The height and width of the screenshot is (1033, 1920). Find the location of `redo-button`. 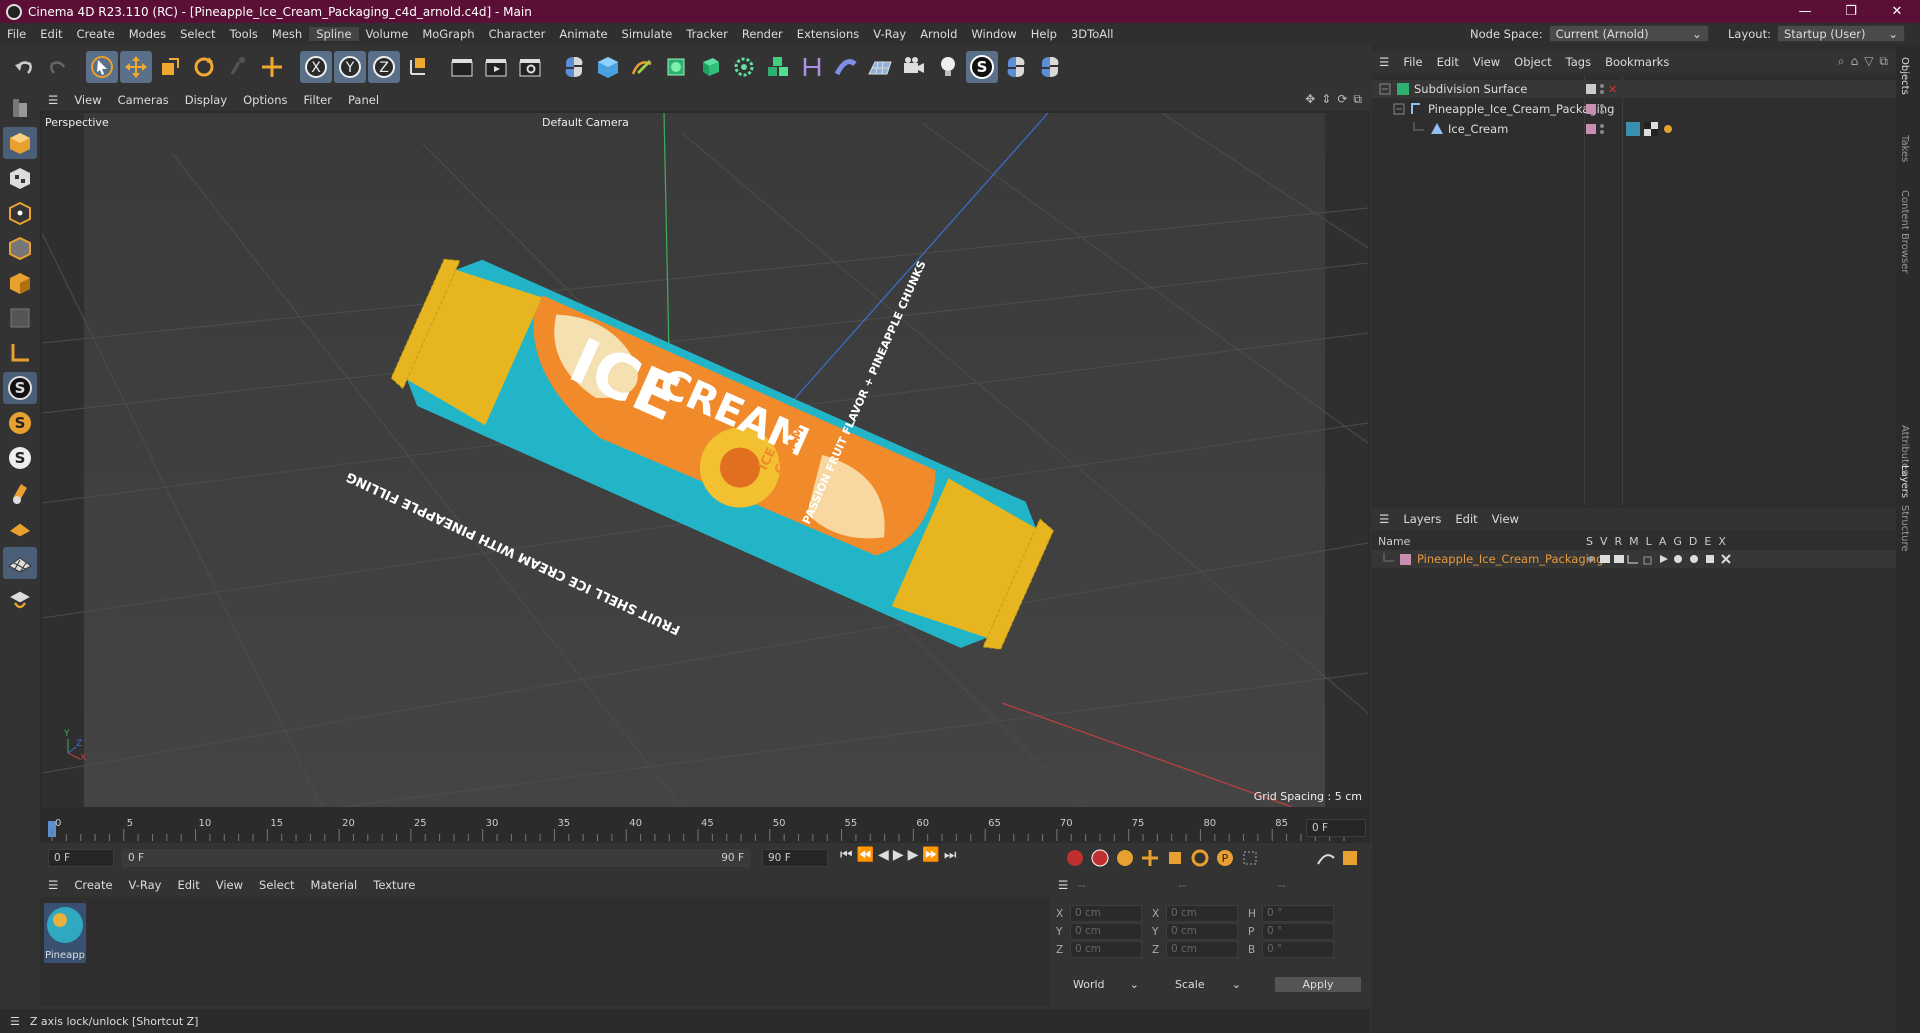

redo-button is located at coordinates (58, 67).